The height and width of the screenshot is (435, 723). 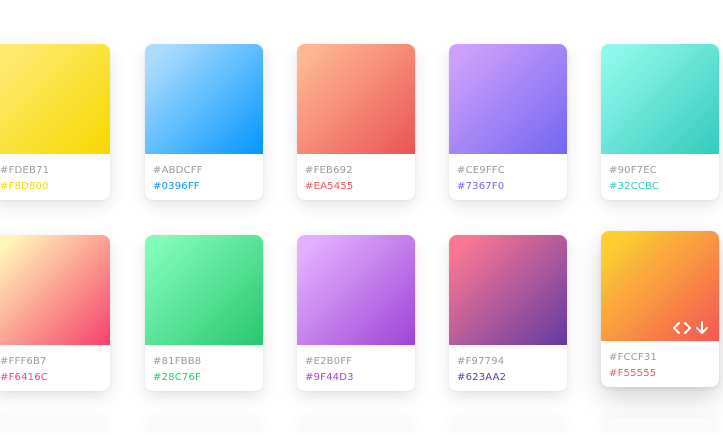 What do you see at coordinates (177, 362) in the screenshot?
I see `color-start-hex: #81FBB8` at bounding box center [177, 362].